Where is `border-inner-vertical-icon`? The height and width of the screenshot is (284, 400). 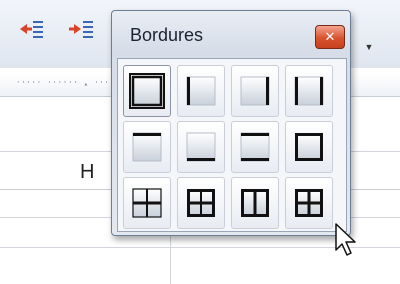
border-inner-vertical-icon is located at coordinates (255, 203).